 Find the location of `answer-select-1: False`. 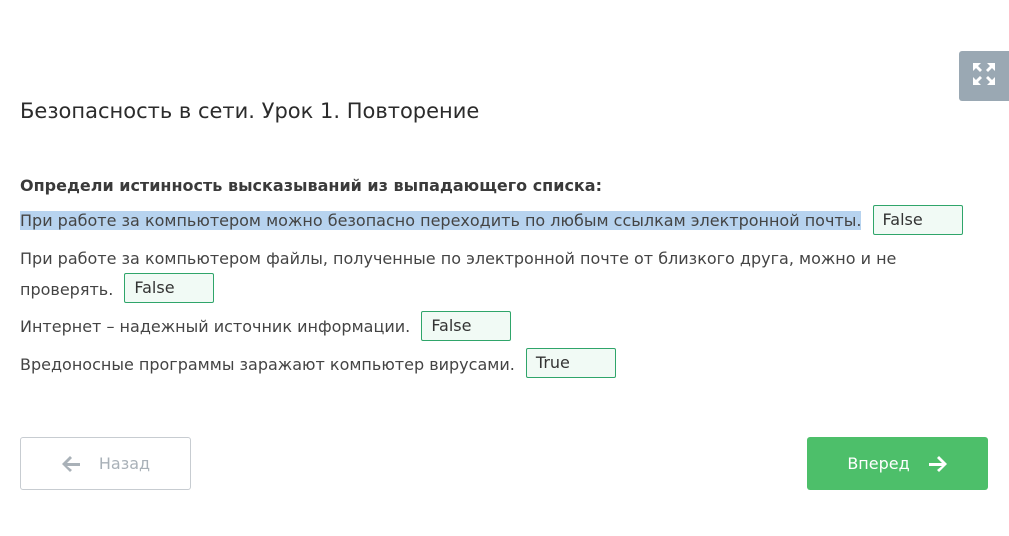

answer-select-1: False is located at coordinates (917, 219).